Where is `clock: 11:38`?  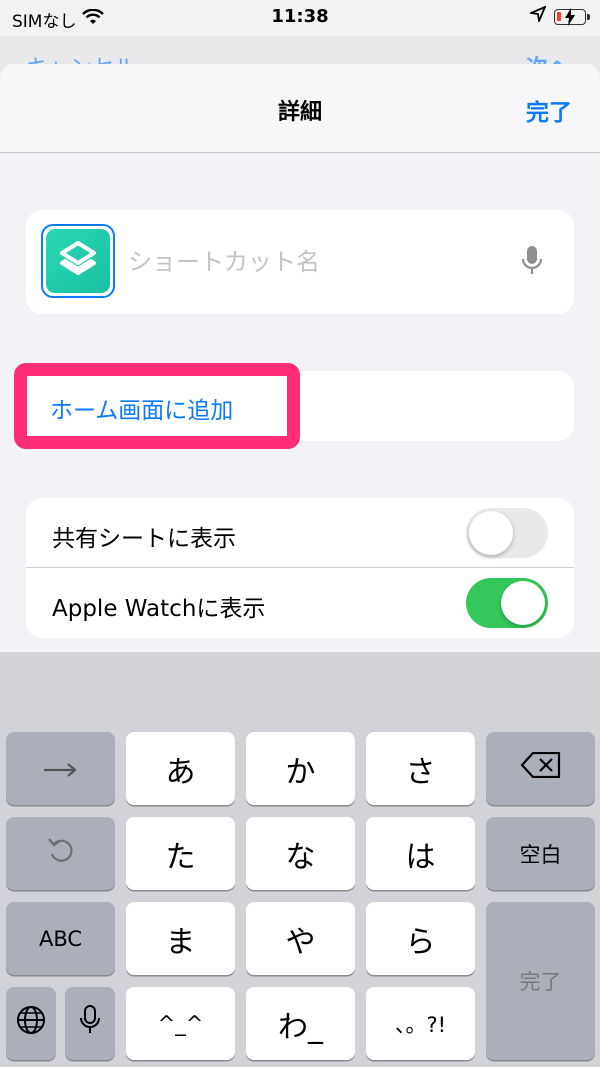
clock: 11:38 is located at coordinates (300, 16).